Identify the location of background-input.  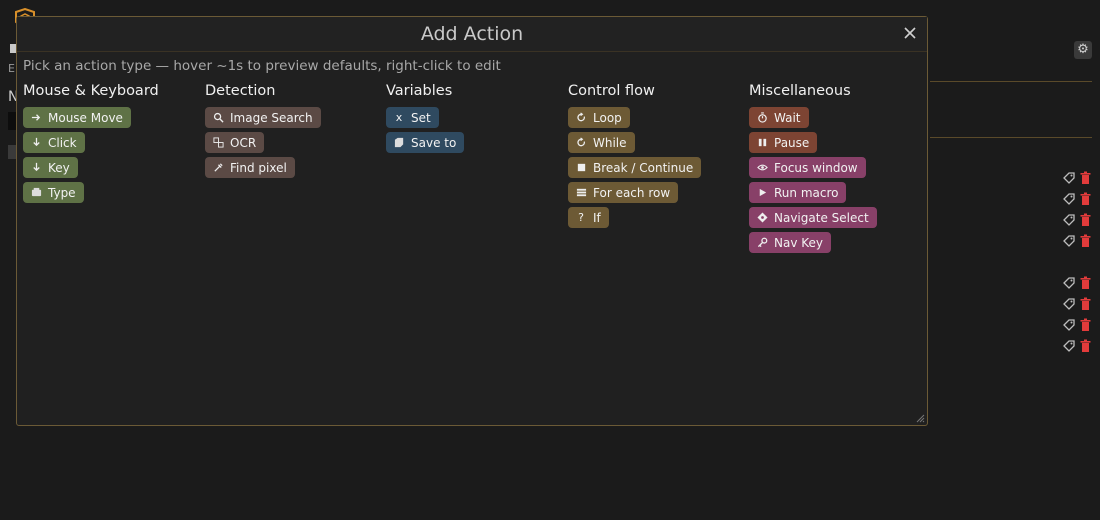
(12, 121).